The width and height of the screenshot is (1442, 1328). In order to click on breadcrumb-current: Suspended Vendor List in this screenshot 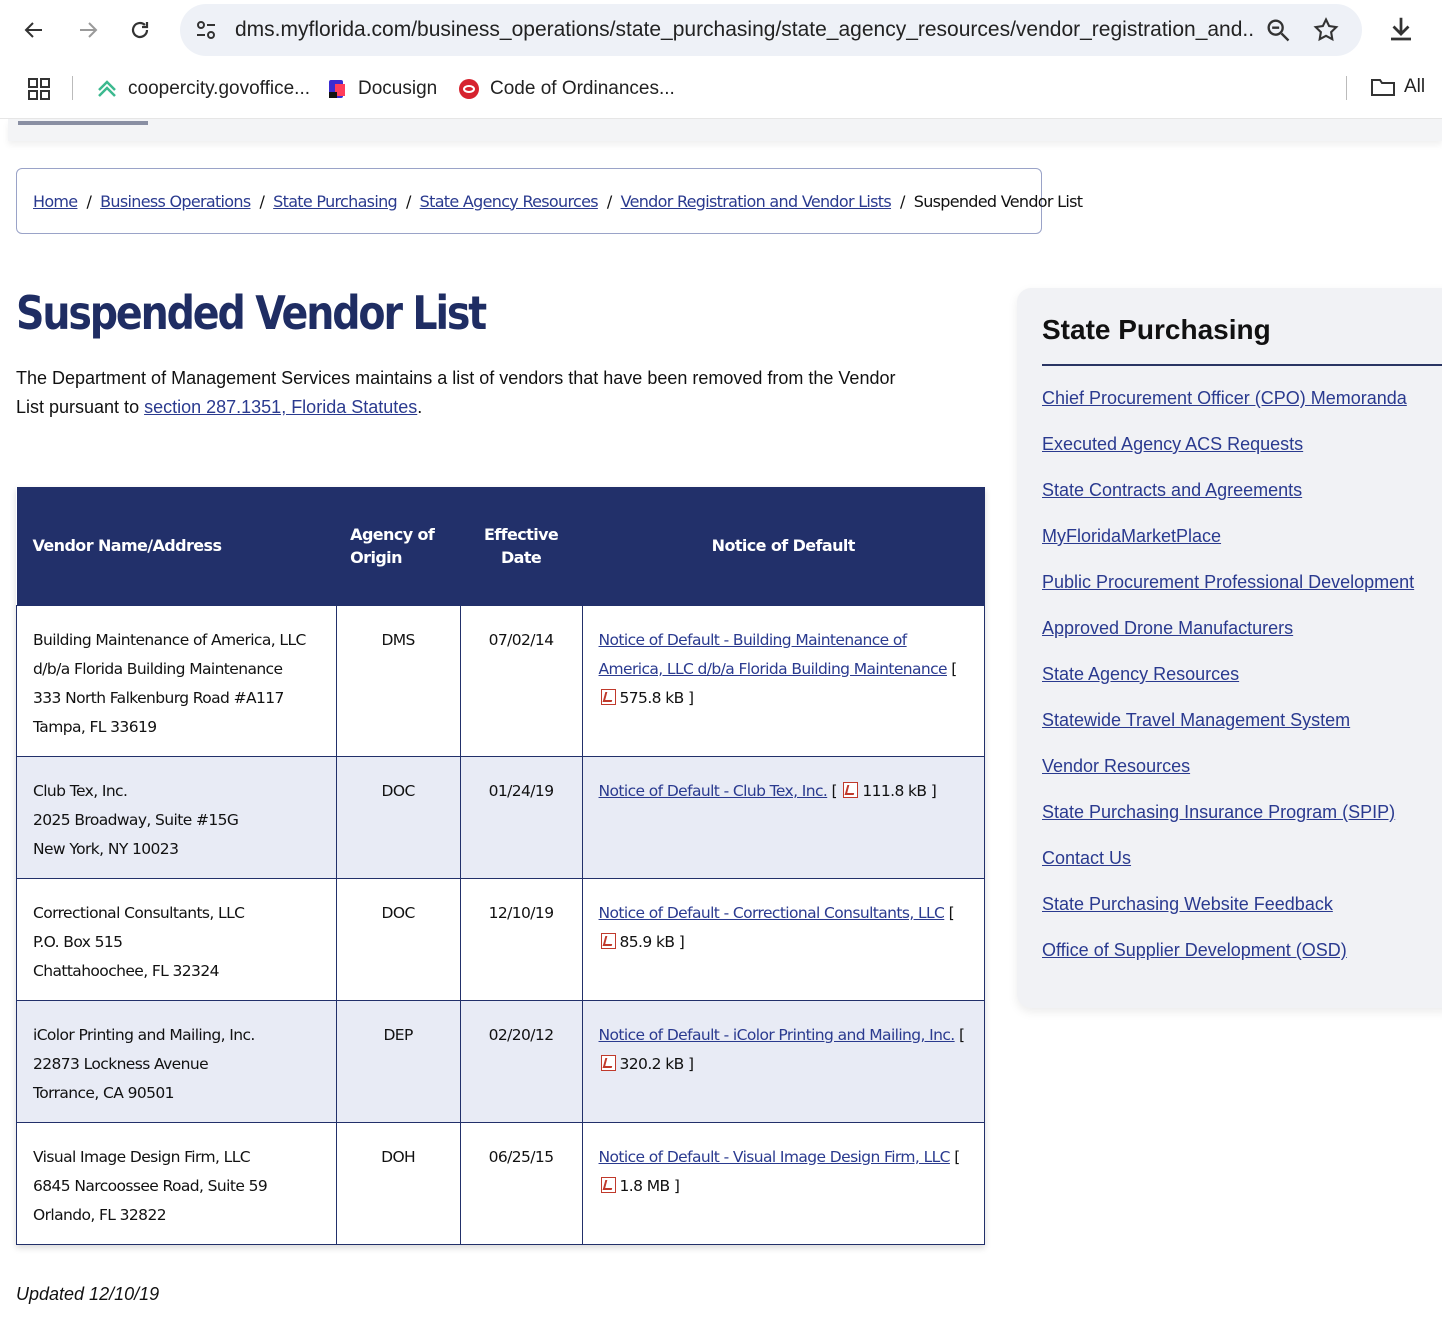, I will do `click(998, 201)`.